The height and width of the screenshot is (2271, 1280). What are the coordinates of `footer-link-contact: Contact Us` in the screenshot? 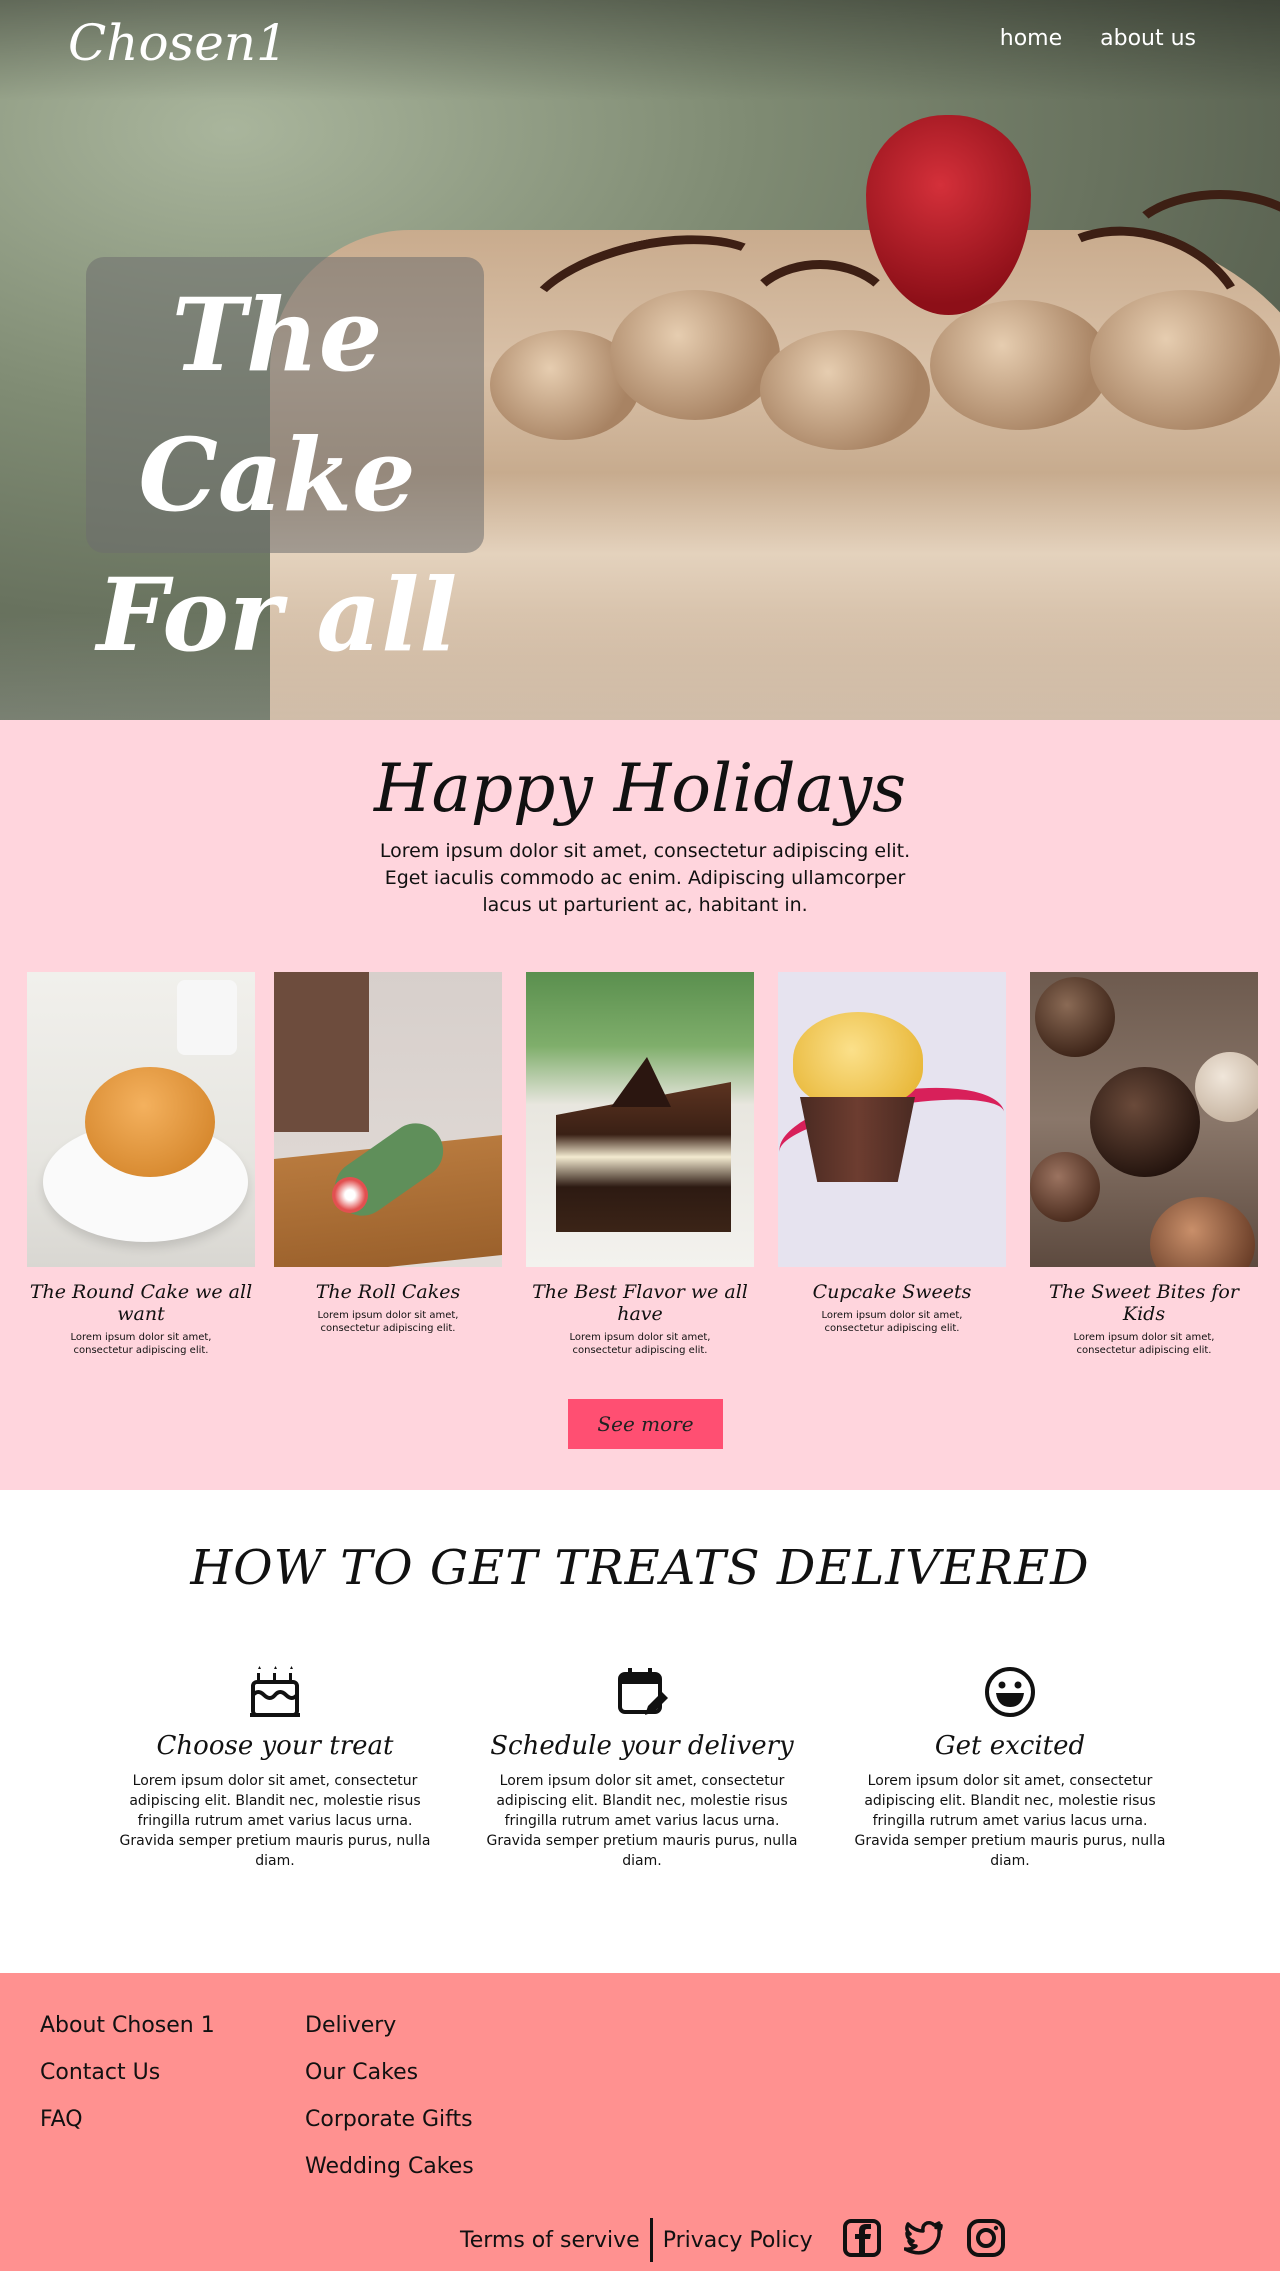 It's located at (127, 2072).